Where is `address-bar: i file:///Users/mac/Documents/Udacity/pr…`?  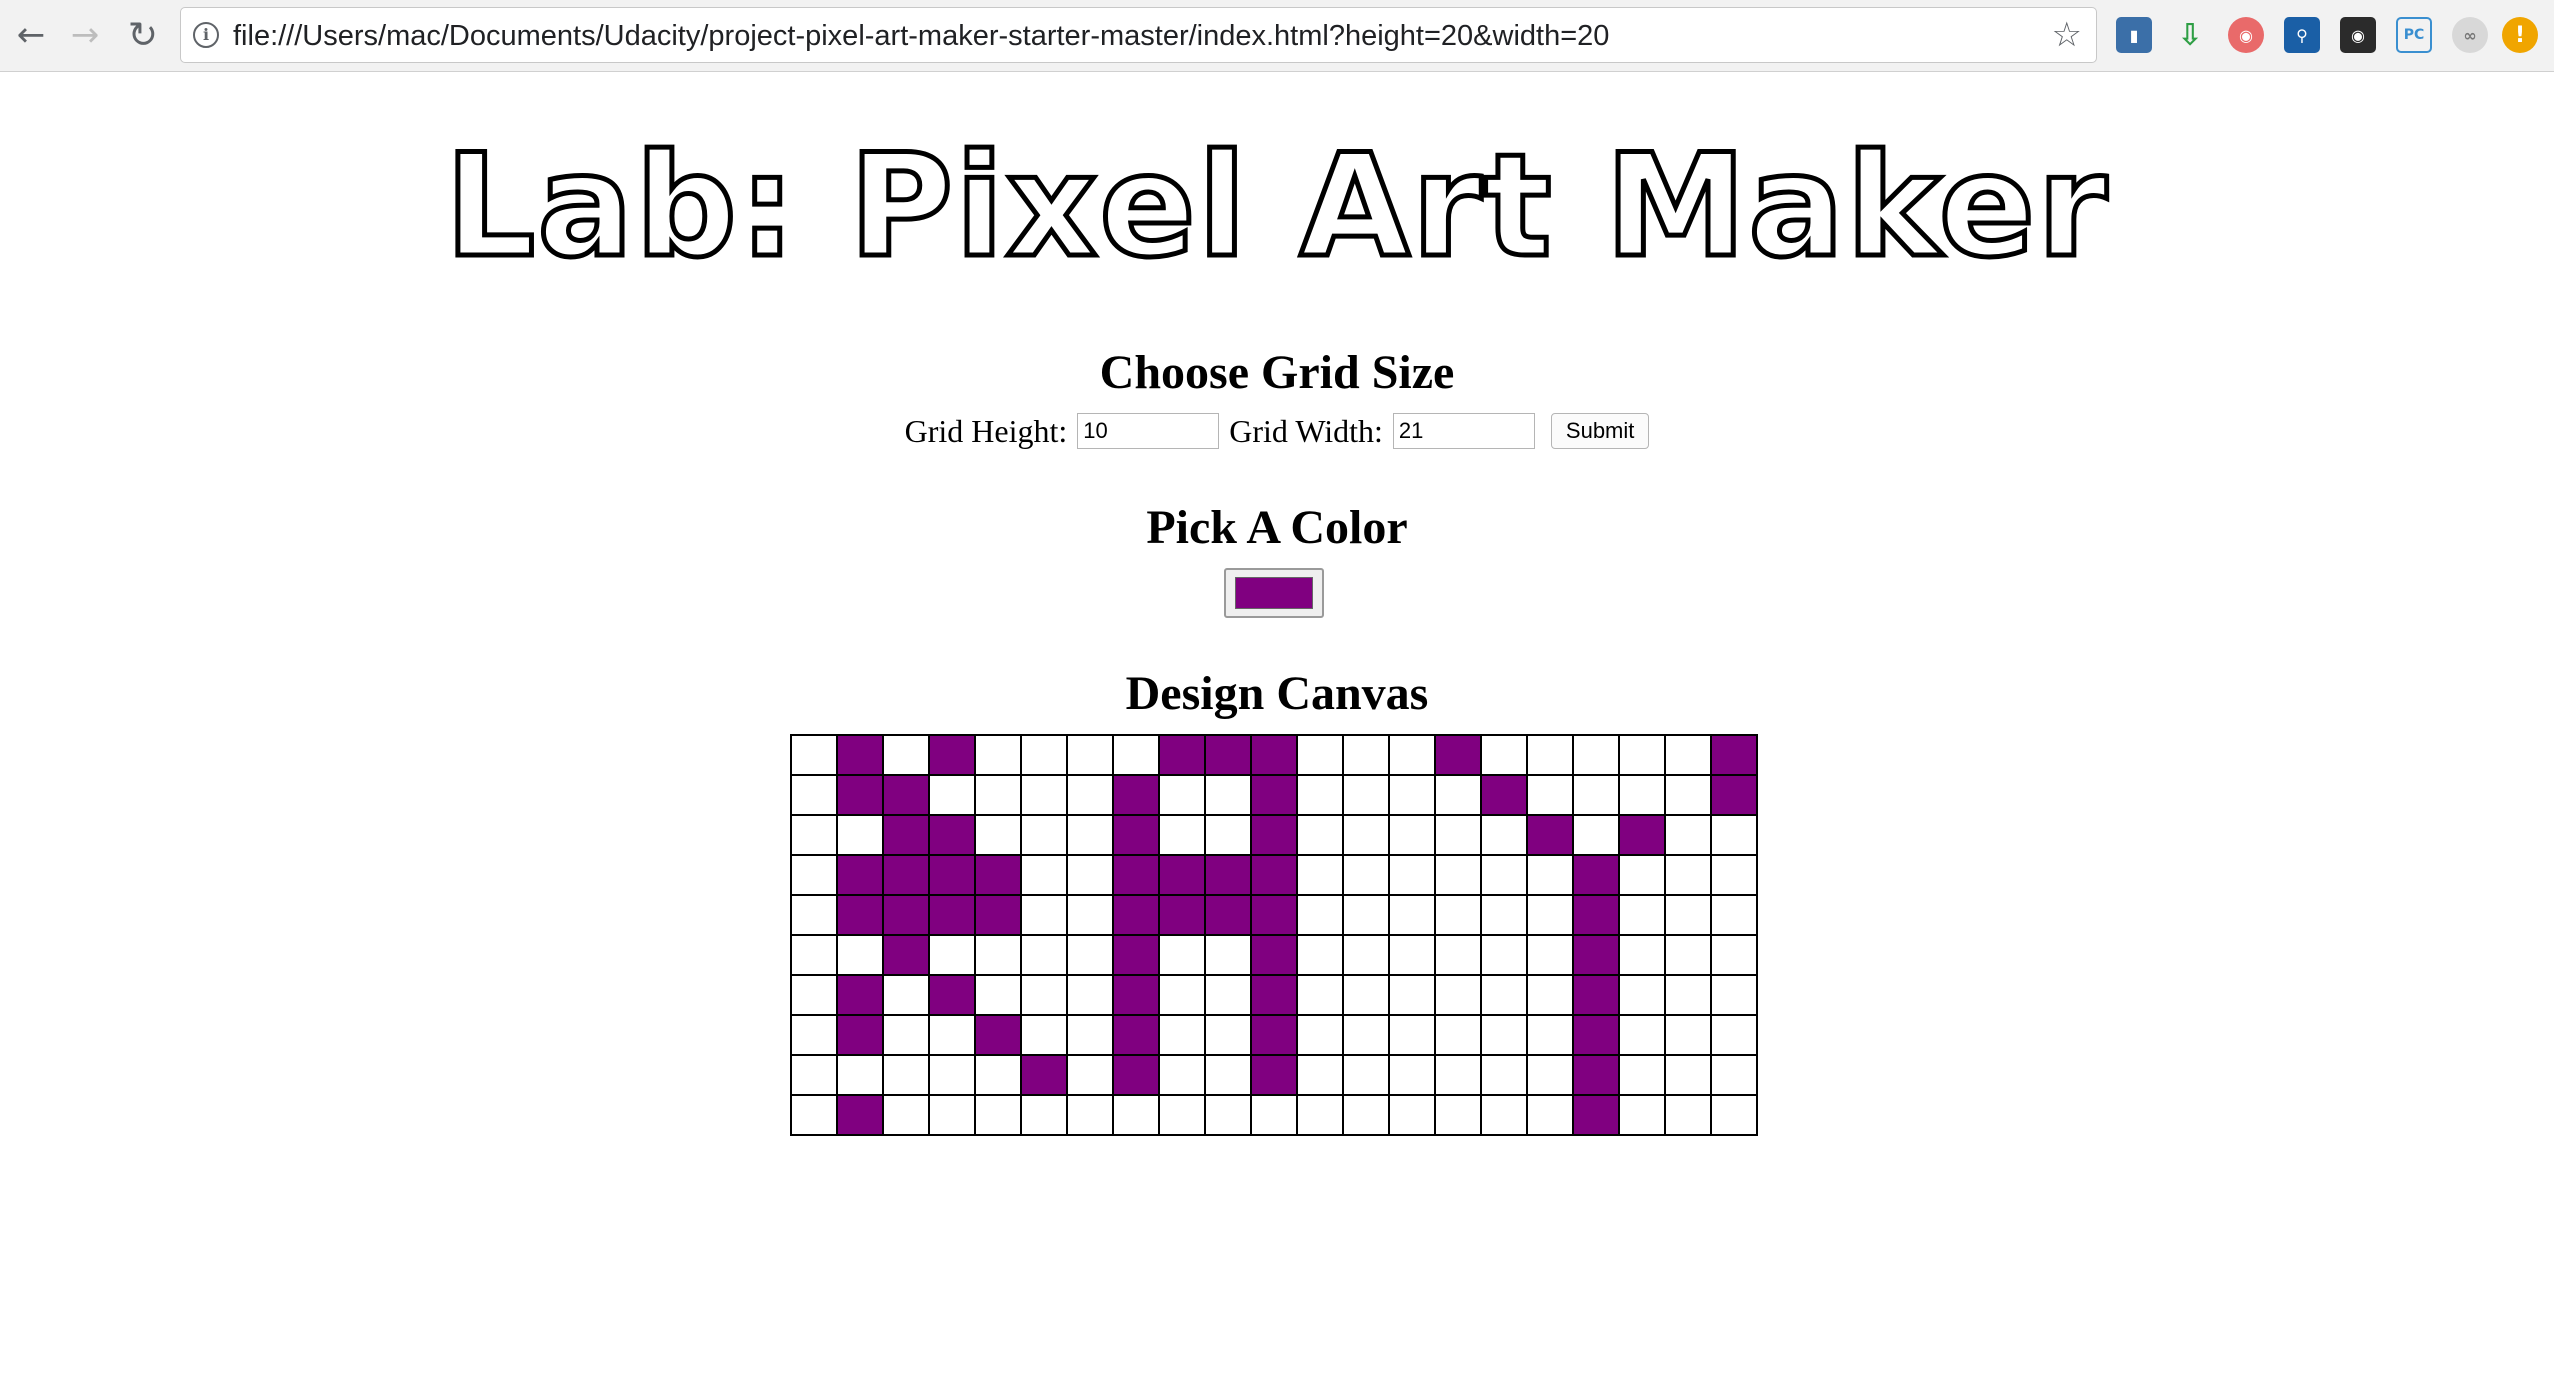 address-bar: i file:///Users/mac/Documents/Udacity/pr… is located at coordinates (1138, 35).